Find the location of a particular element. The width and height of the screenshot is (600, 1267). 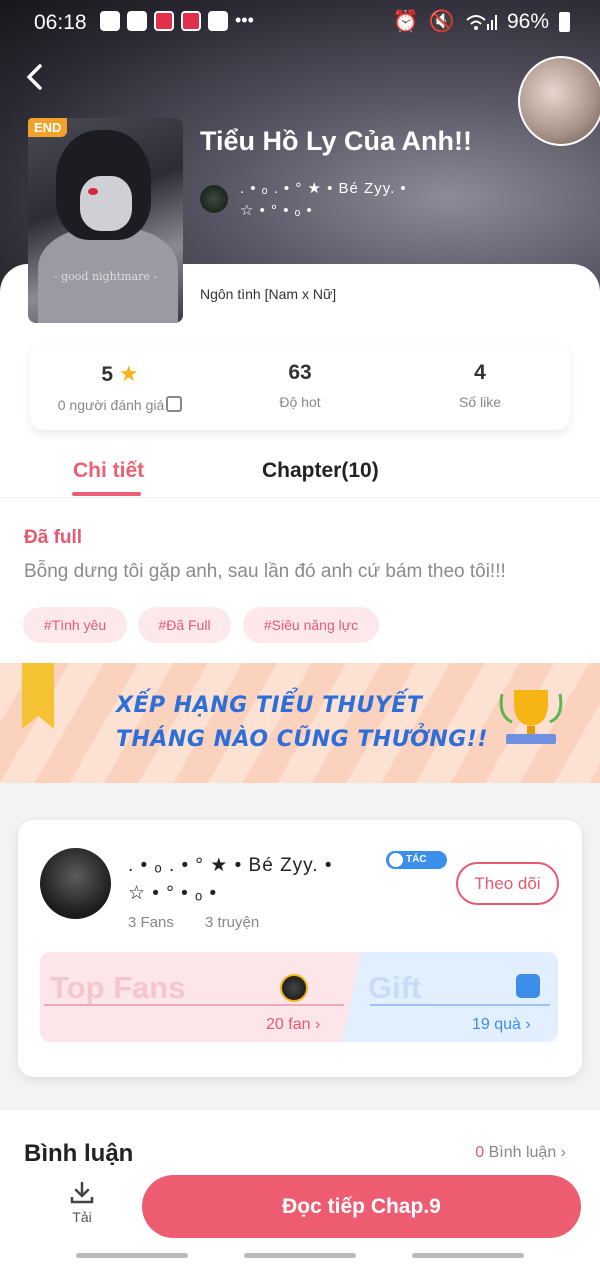

back-arrow-icon is located at coordinates (35, 77).